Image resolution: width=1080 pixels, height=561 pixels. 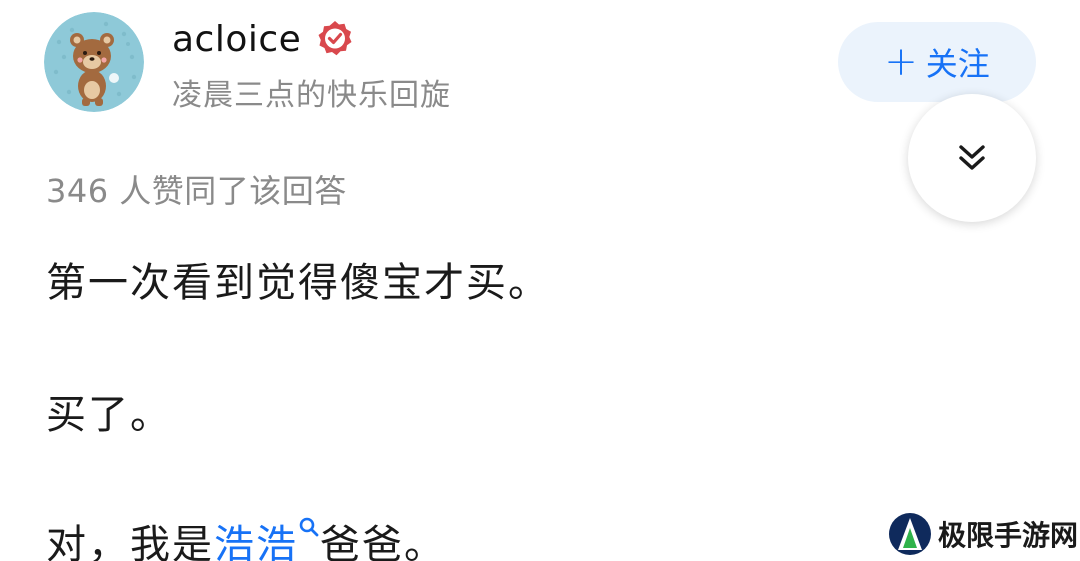 I want to click on answer-paragraph: 买了。, so click(x=109, y=415).